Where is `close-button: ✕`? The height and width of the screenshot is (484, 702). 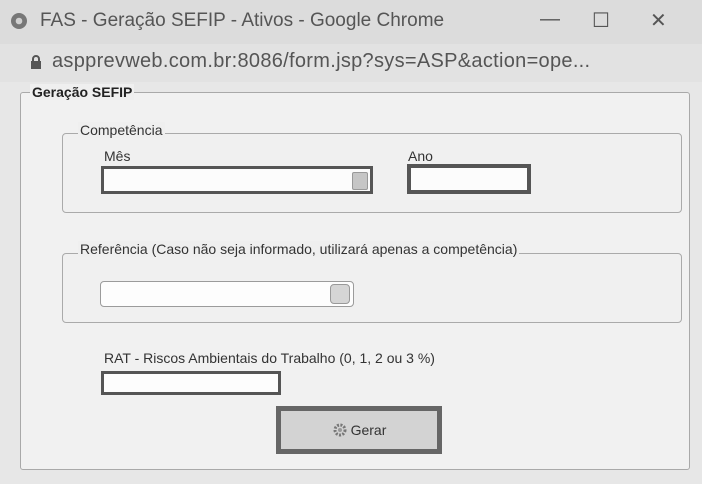 close-button: ✕ is located at coordinates (658, 20).